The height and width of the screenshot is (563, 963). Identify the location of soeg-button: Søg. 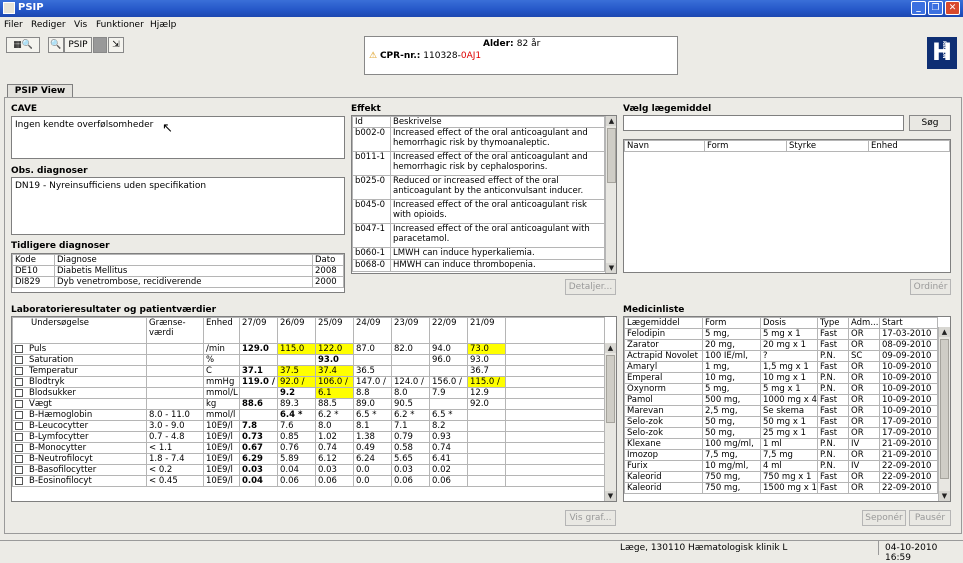
(930, 123).